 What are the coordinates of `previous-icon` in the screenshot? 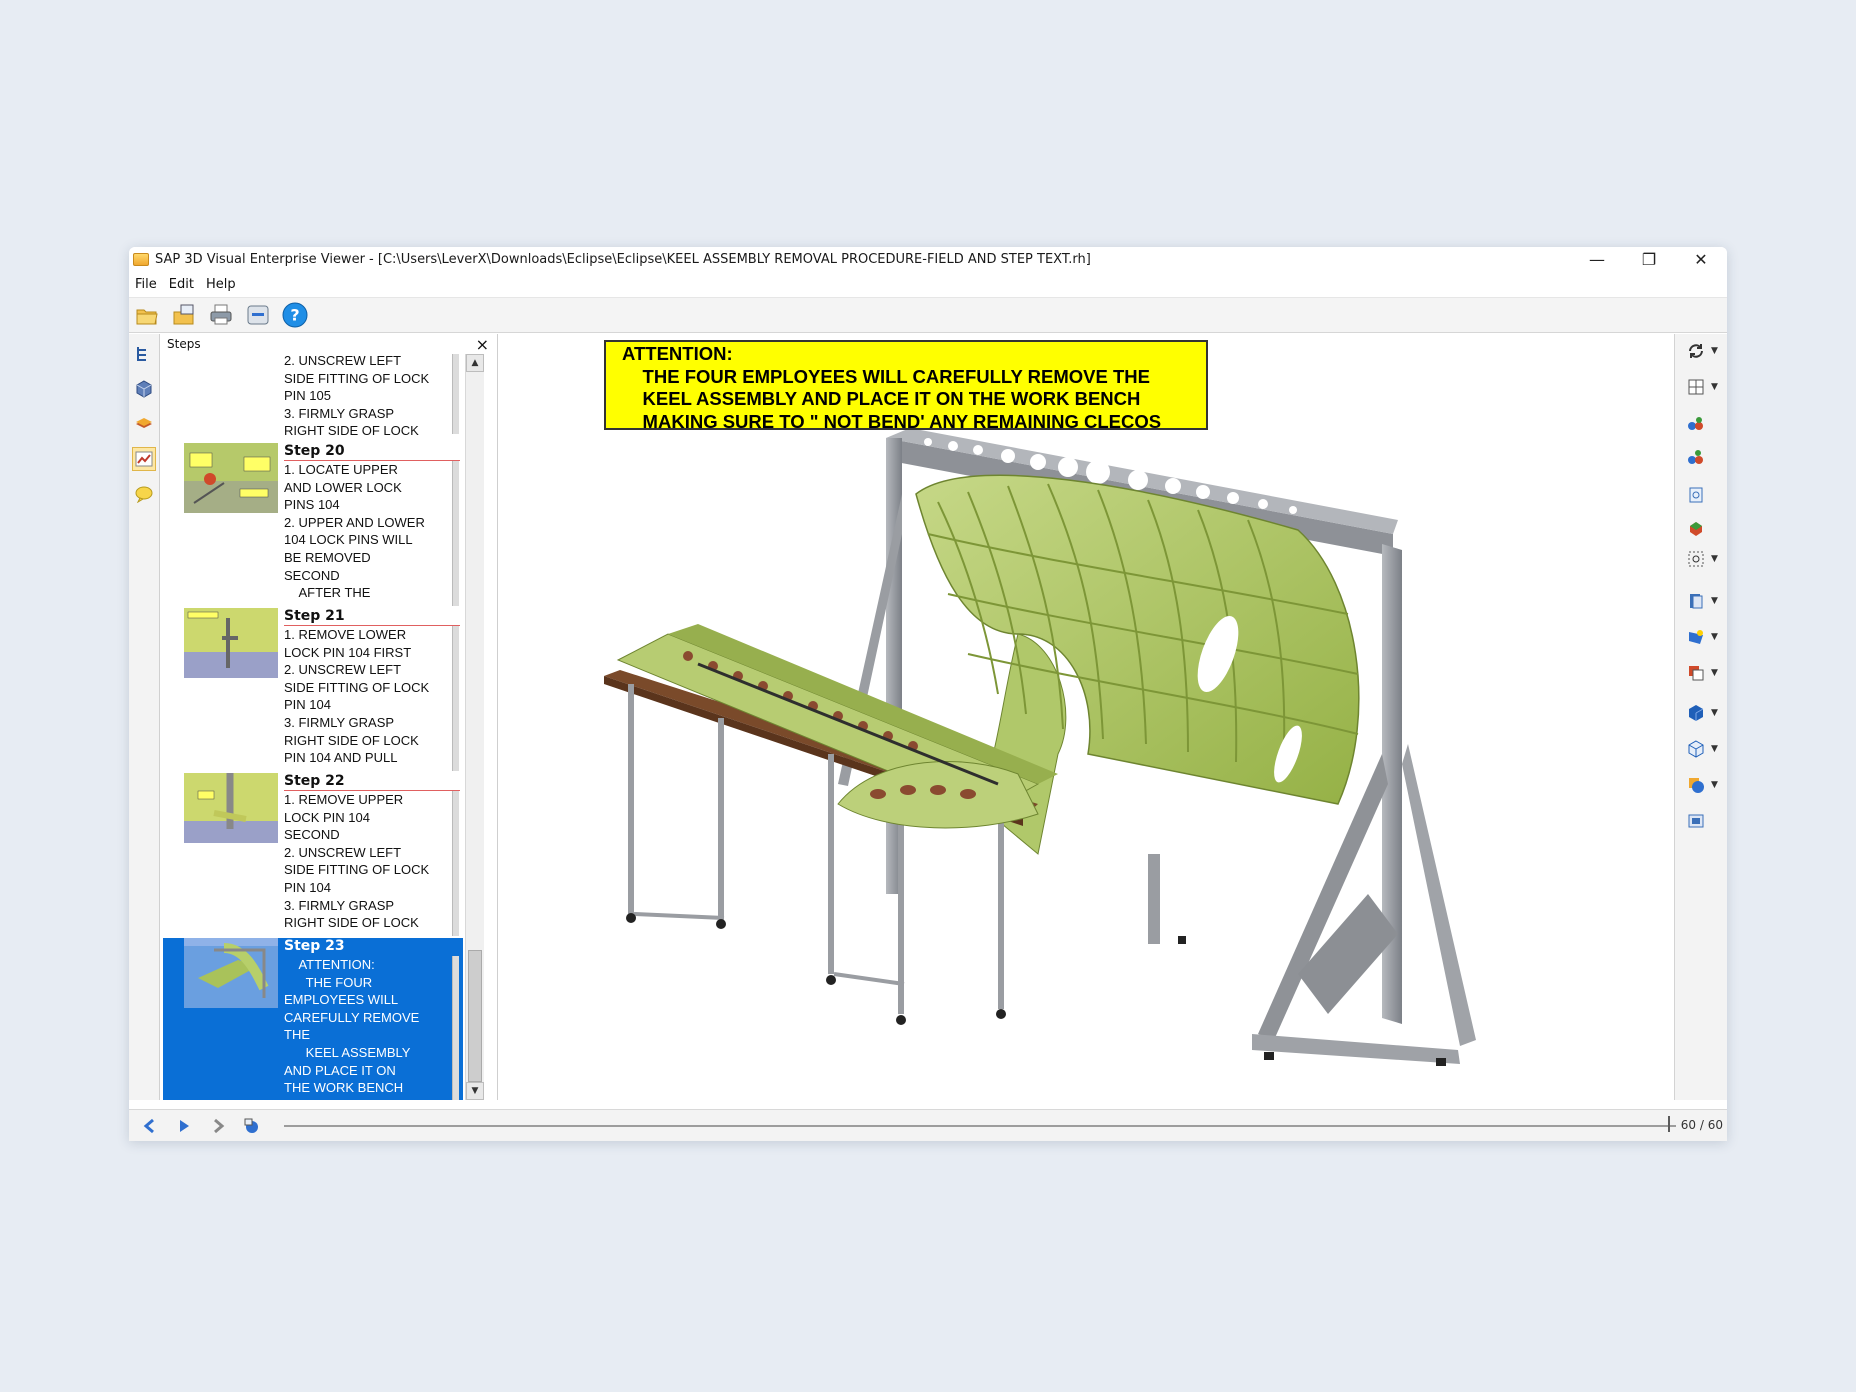 It's located at (148, 1126).